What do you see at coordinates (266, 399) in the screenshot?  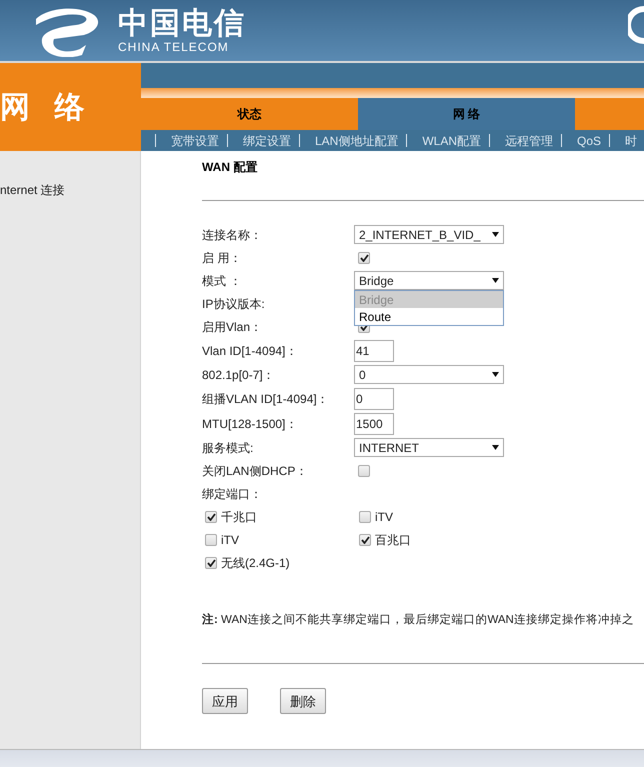 I see `field-label: 组播VLAN ID[1-4094]：` at bounding box center [266, 399].